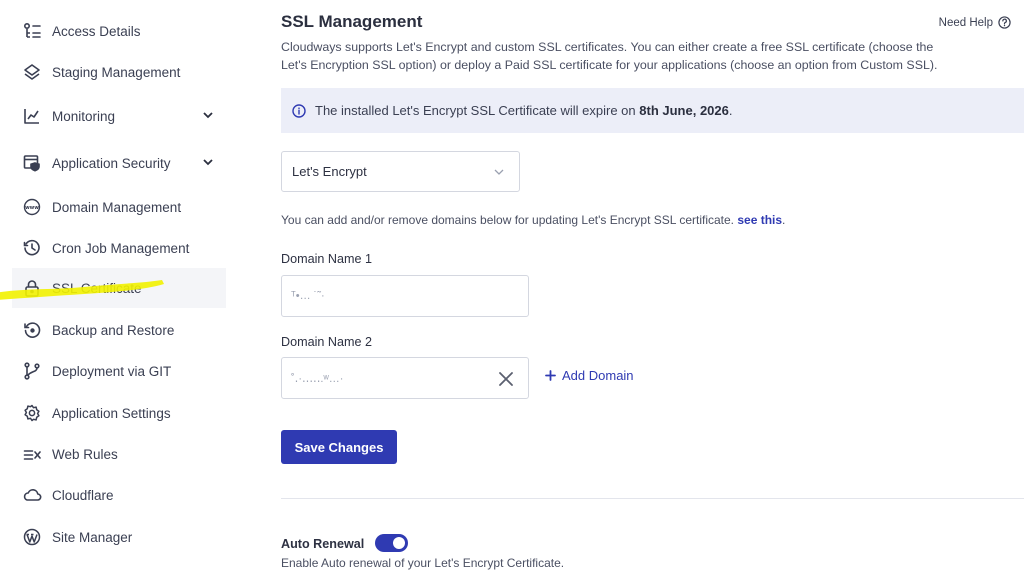 This screenshot has width=1024, height=571. I want to click on need-help-label: Need Help, so click(965, 22).